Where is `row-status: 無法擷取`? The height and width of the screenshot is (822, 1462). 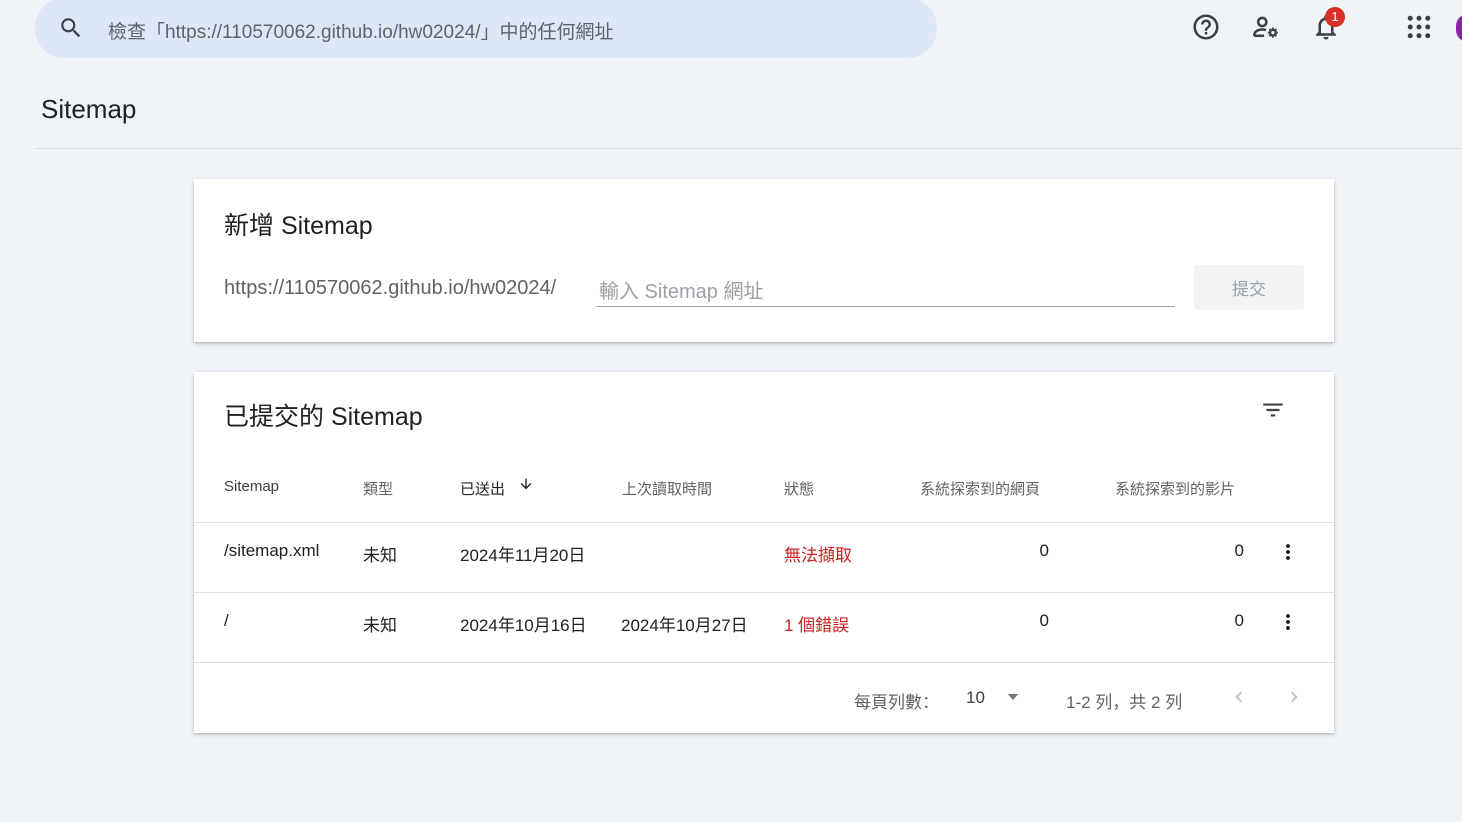
row-status: 無法擷取 is located at coordinates (818, 555).